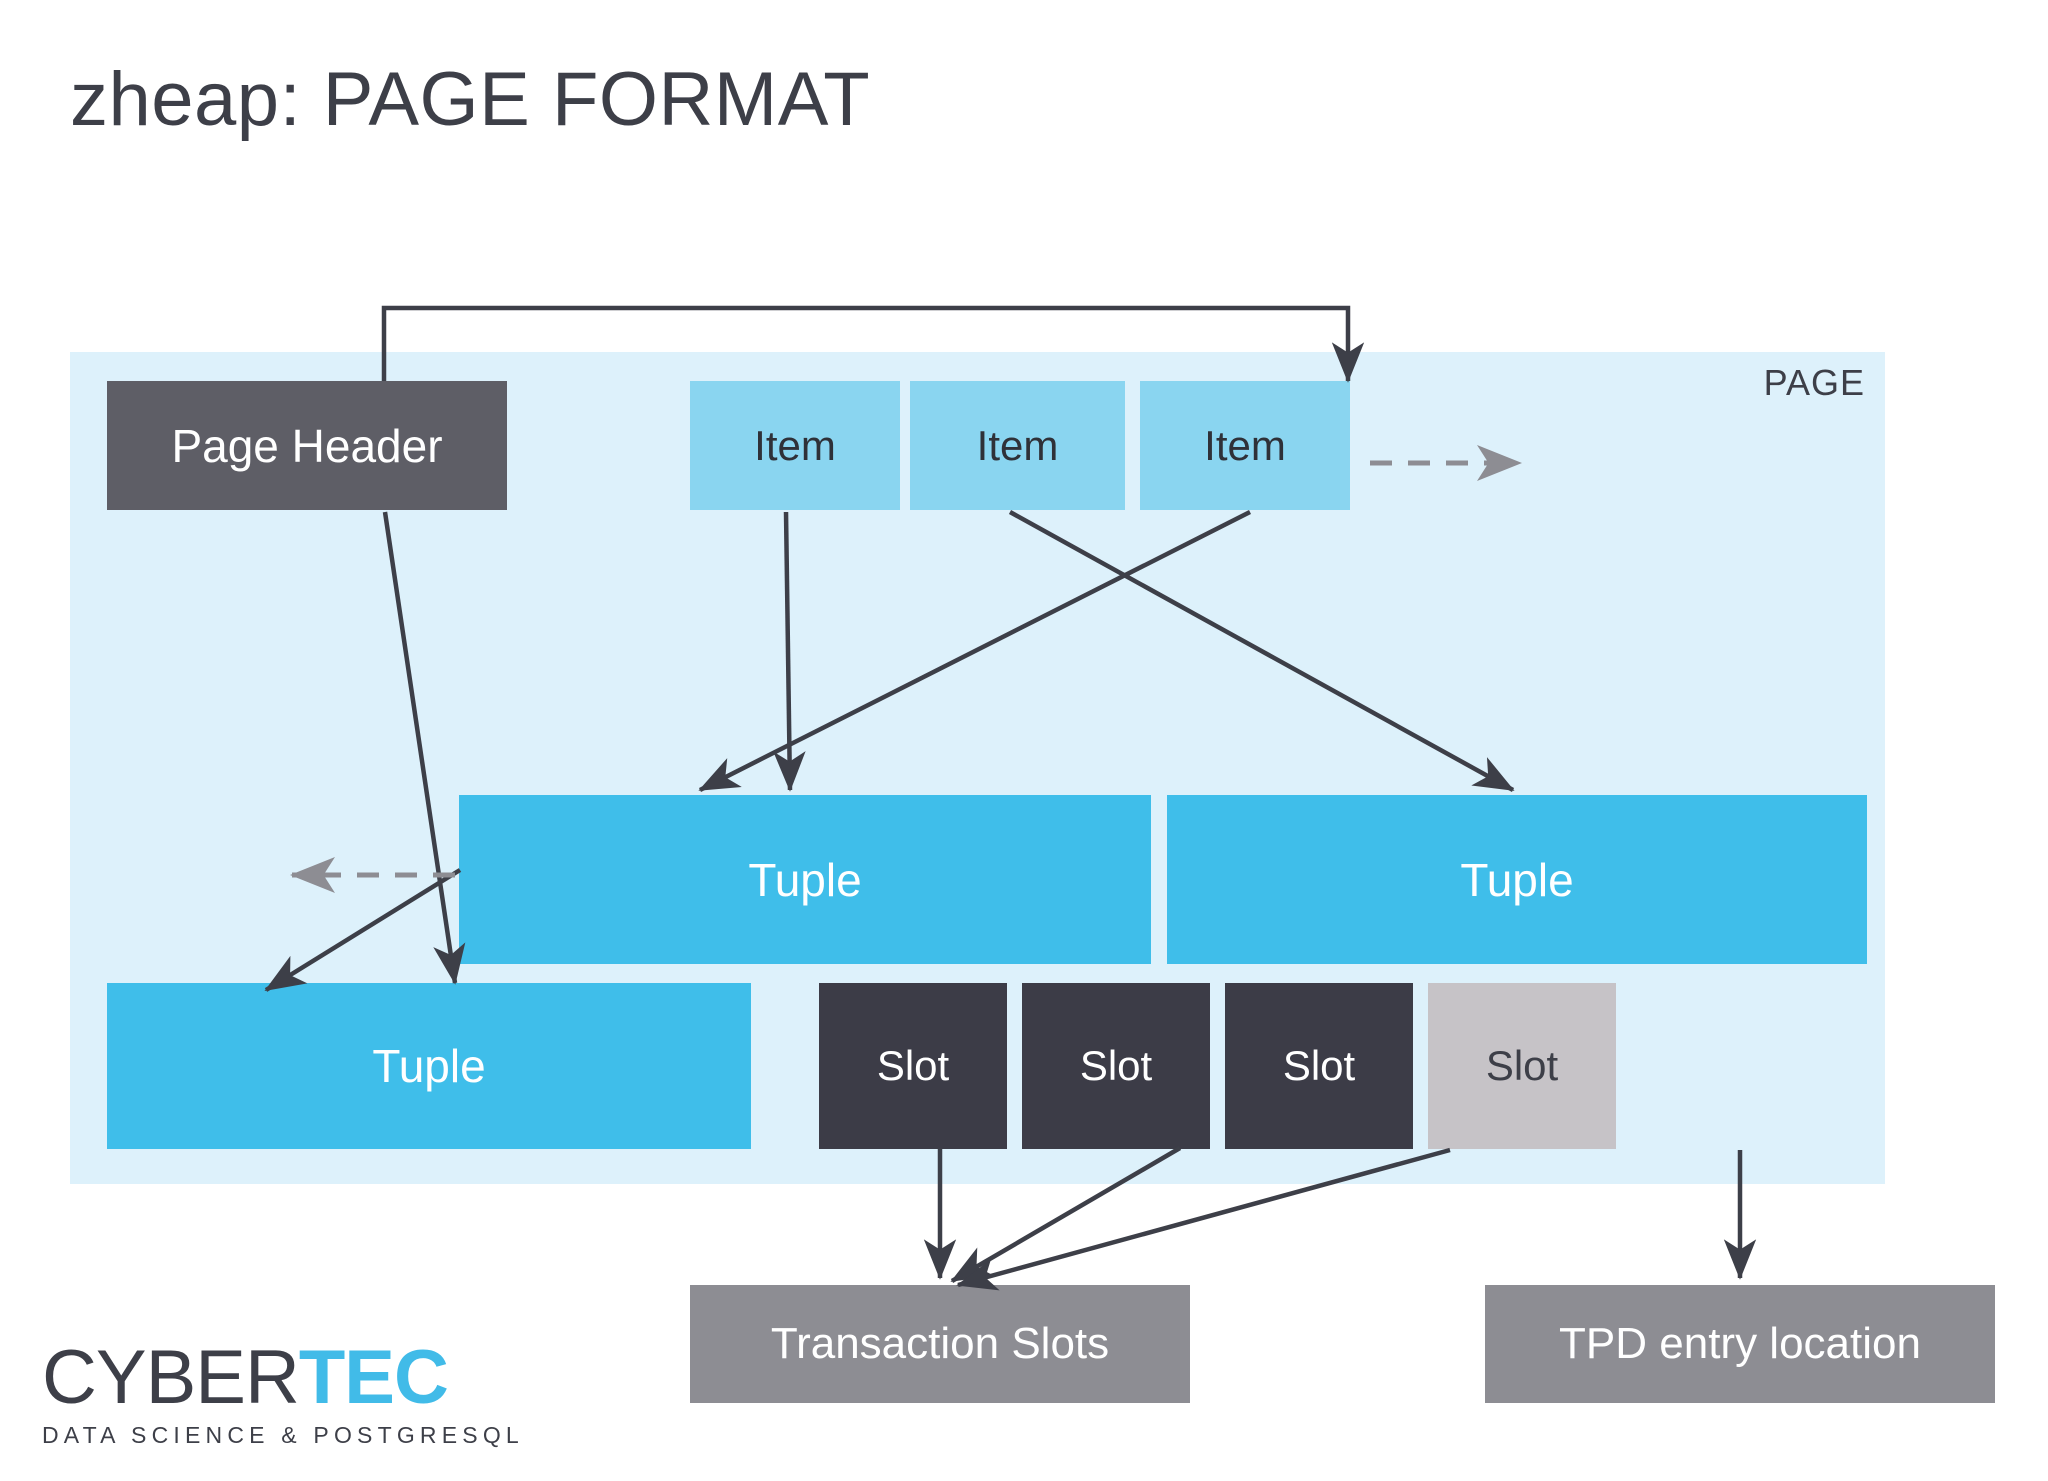 The height and width of the screenshot is (1481, 2048). I want to click on page-title: zheap: PAGE FORMAT, so click(470, 100).